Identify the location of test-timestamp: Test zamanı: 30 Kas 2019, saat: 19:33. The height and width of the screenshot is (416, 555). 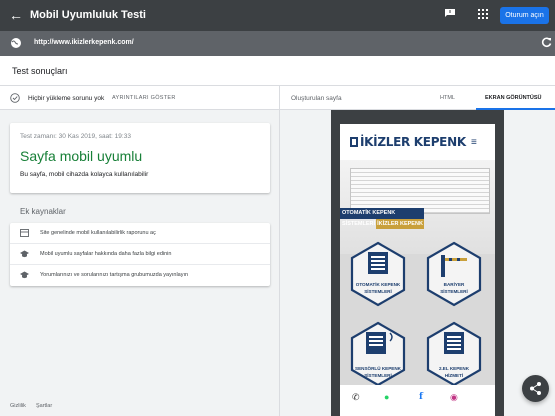
(75, 136).